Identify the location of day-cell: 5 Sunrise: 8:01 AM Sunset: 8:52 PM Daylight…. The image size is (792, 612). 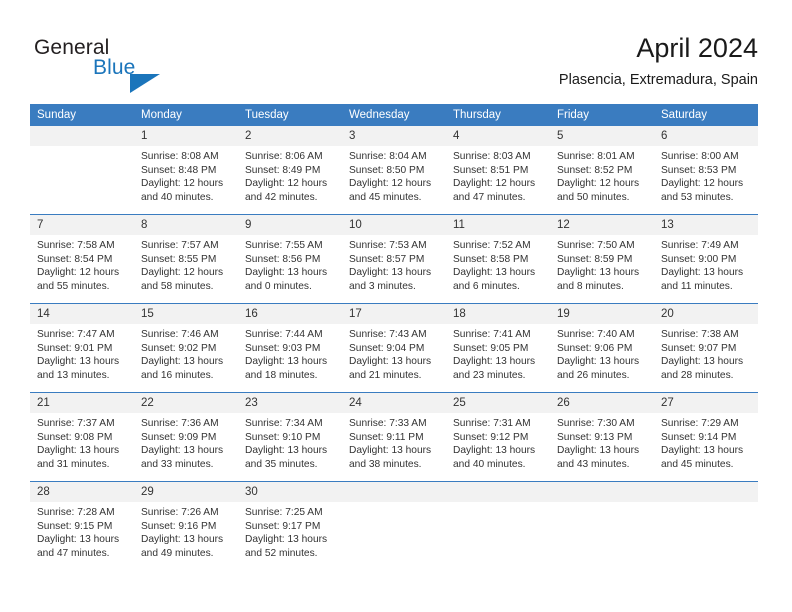
(602, 170).